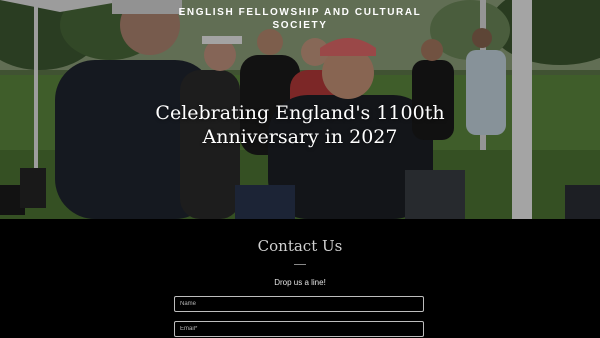  I want to click on title-divider, so click(300, 264).